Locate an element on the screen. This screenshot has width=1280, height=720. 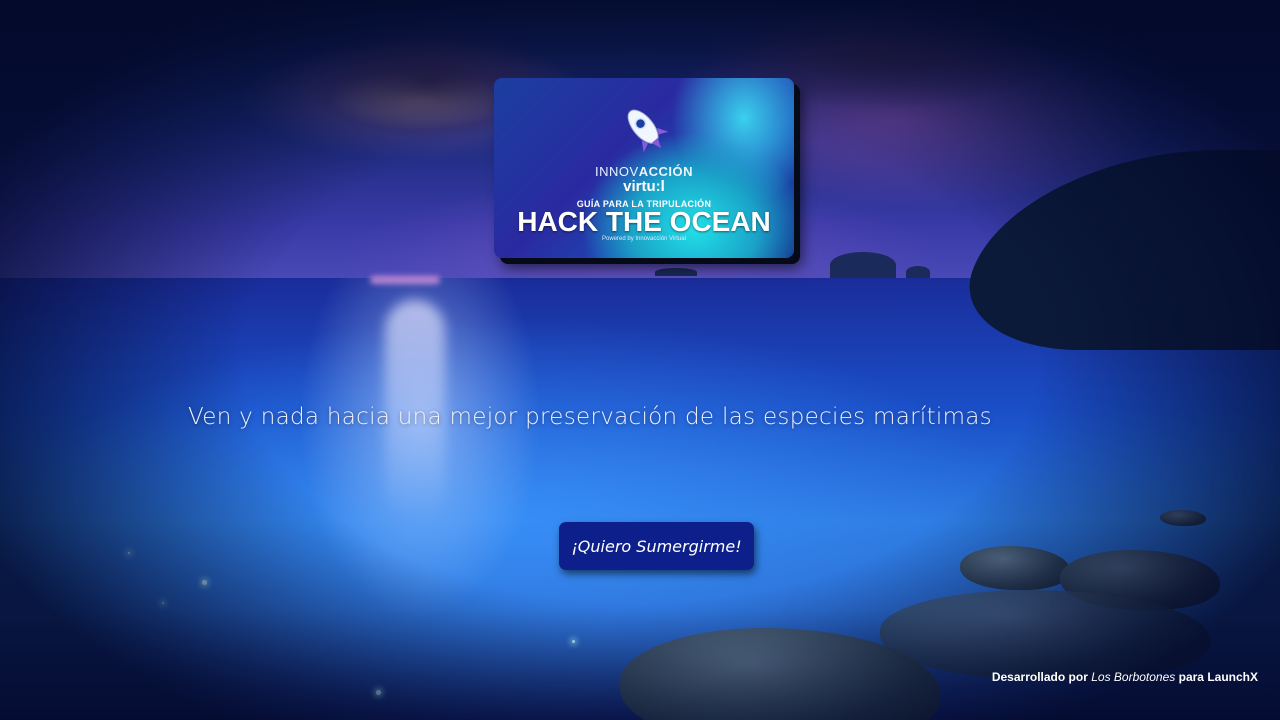
logo-virtual: virtu:l is located at coordinates (644, 186).